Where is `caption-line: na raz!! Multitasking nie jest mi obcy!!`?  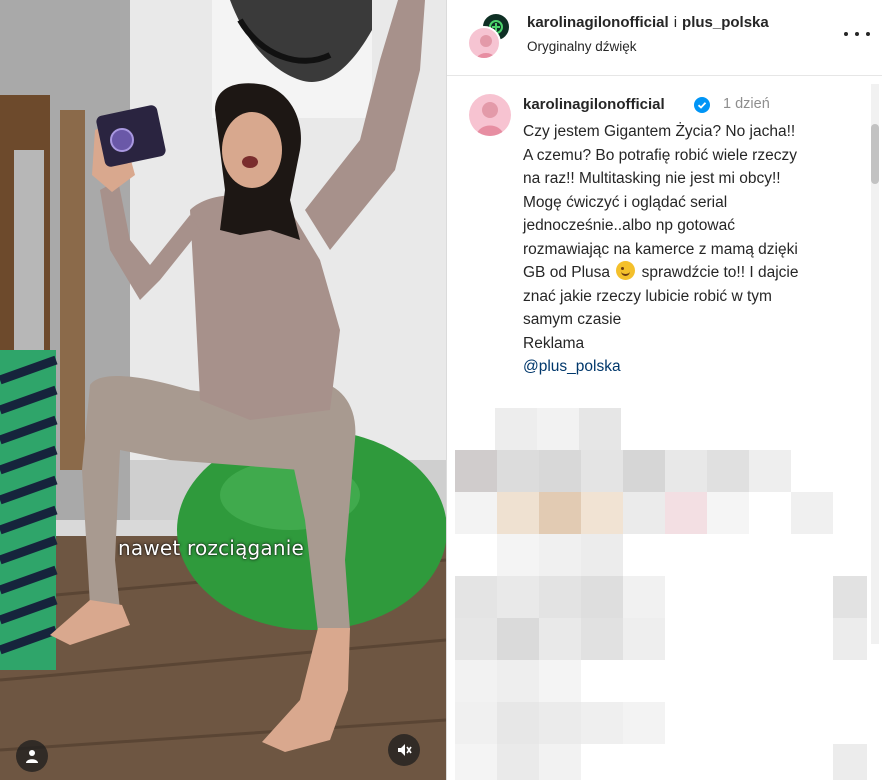 caption-line: na raz!! Multitasking nie jest mi obcy!! is located at coordinates (652, 178).